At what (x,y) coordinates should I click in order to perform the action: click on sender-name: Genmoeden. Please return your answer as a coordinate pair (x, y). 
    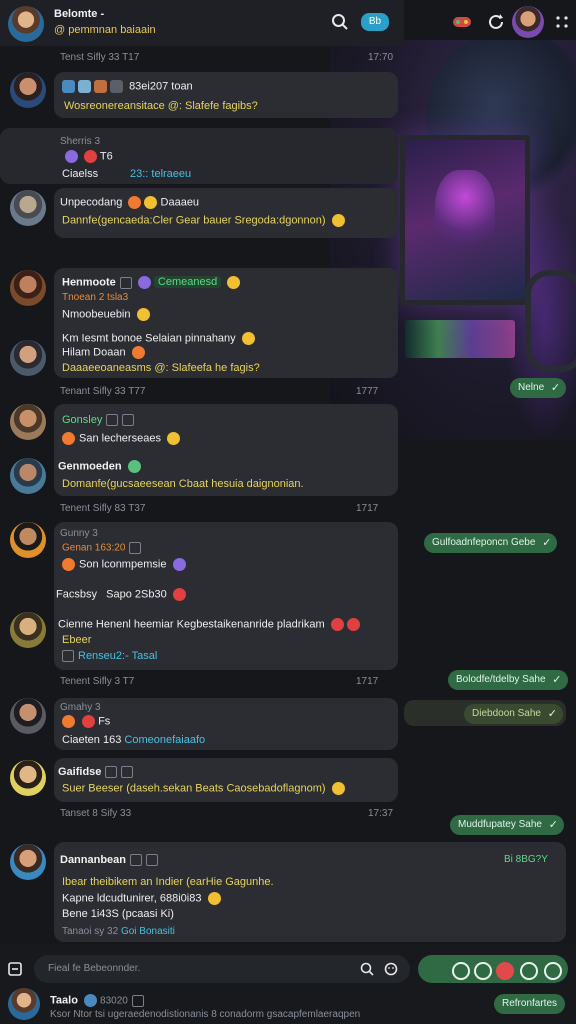
    Looking at the image, I should click on (99, 466).